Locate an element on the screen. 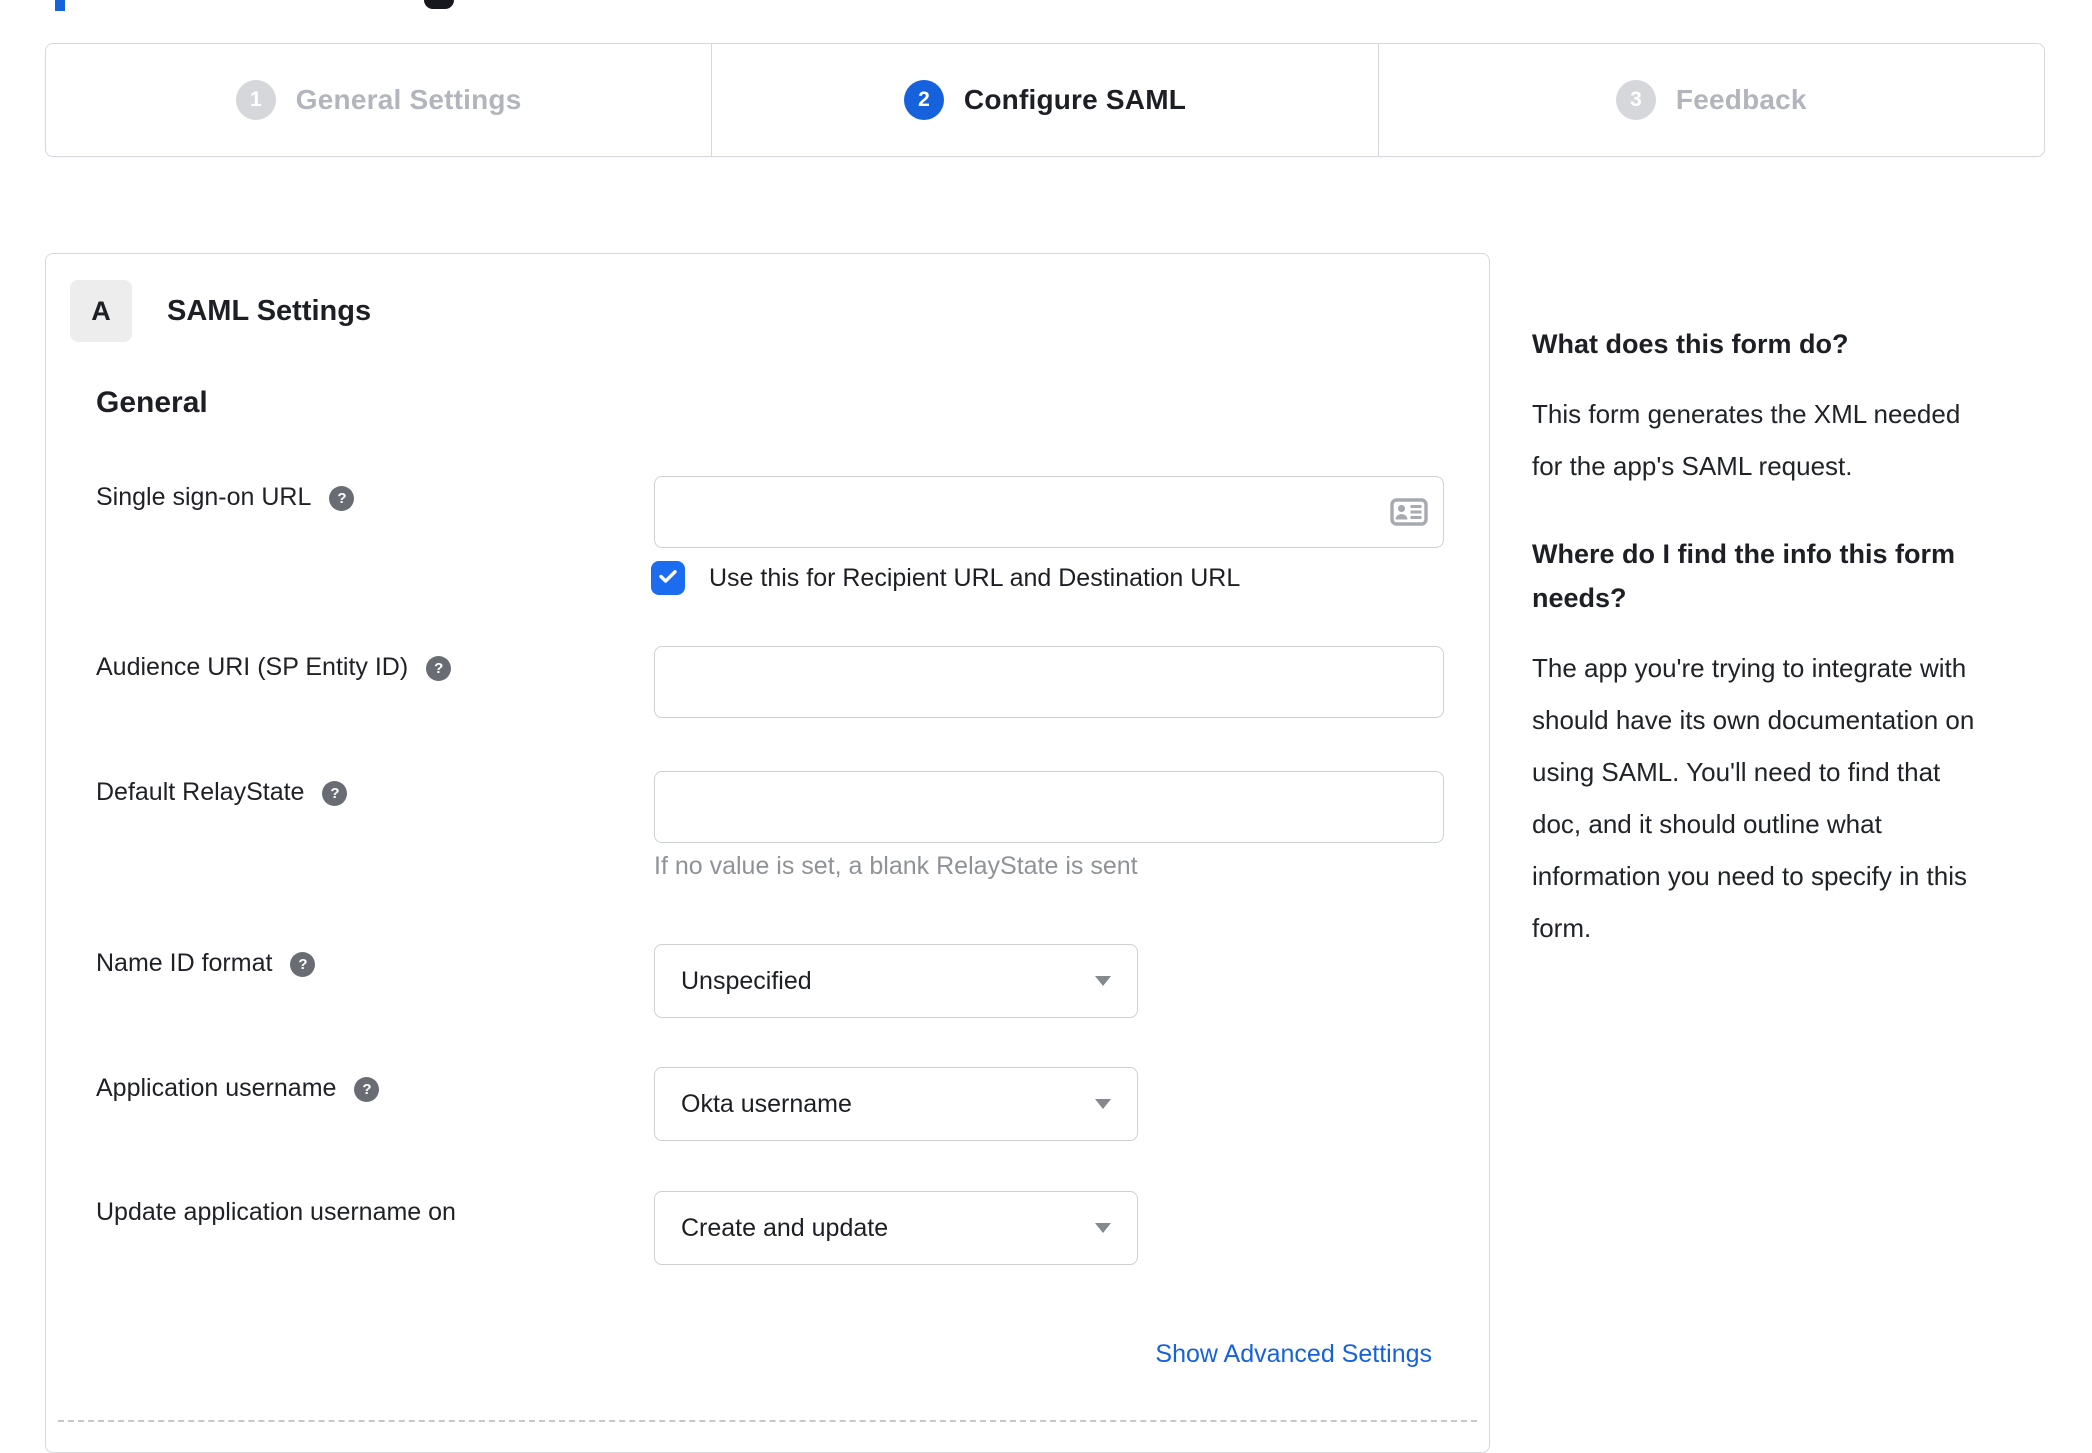  stepper-step-configure-saml: 2 Configure SAML is located at coordinates (1044, 100).